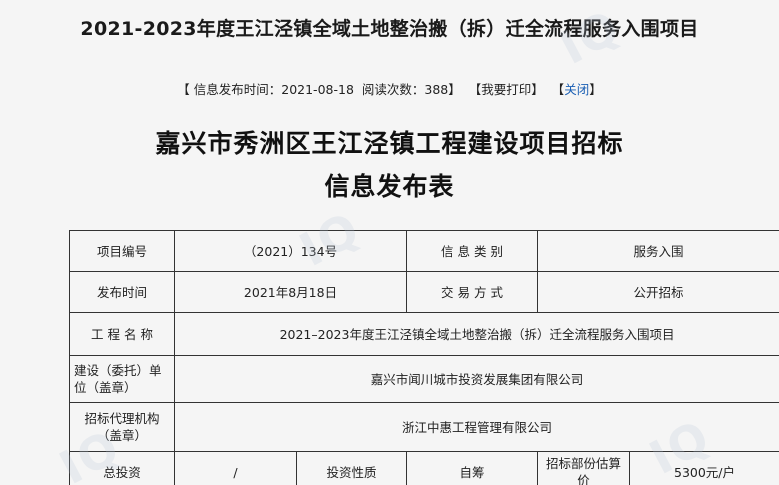 The height and width of the screenshot is (485, 779). I want to click on read-count-label: 阅读次数：, so click(393, 89).